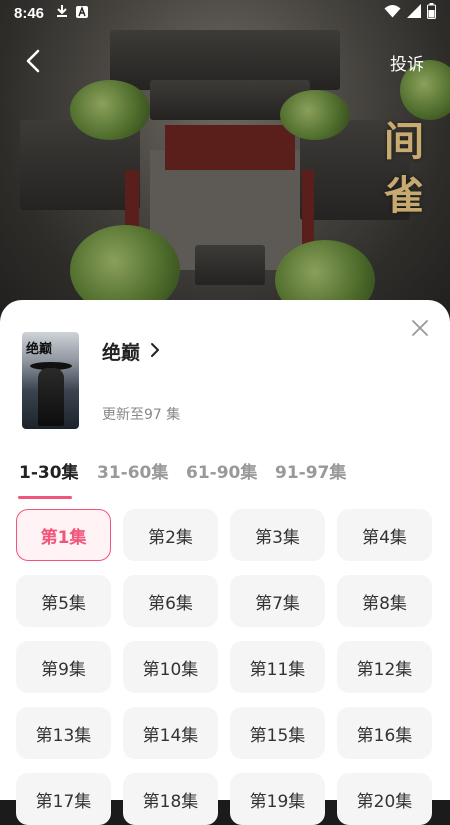  I want to click on episode-button: 第12集, so click(384, 667).